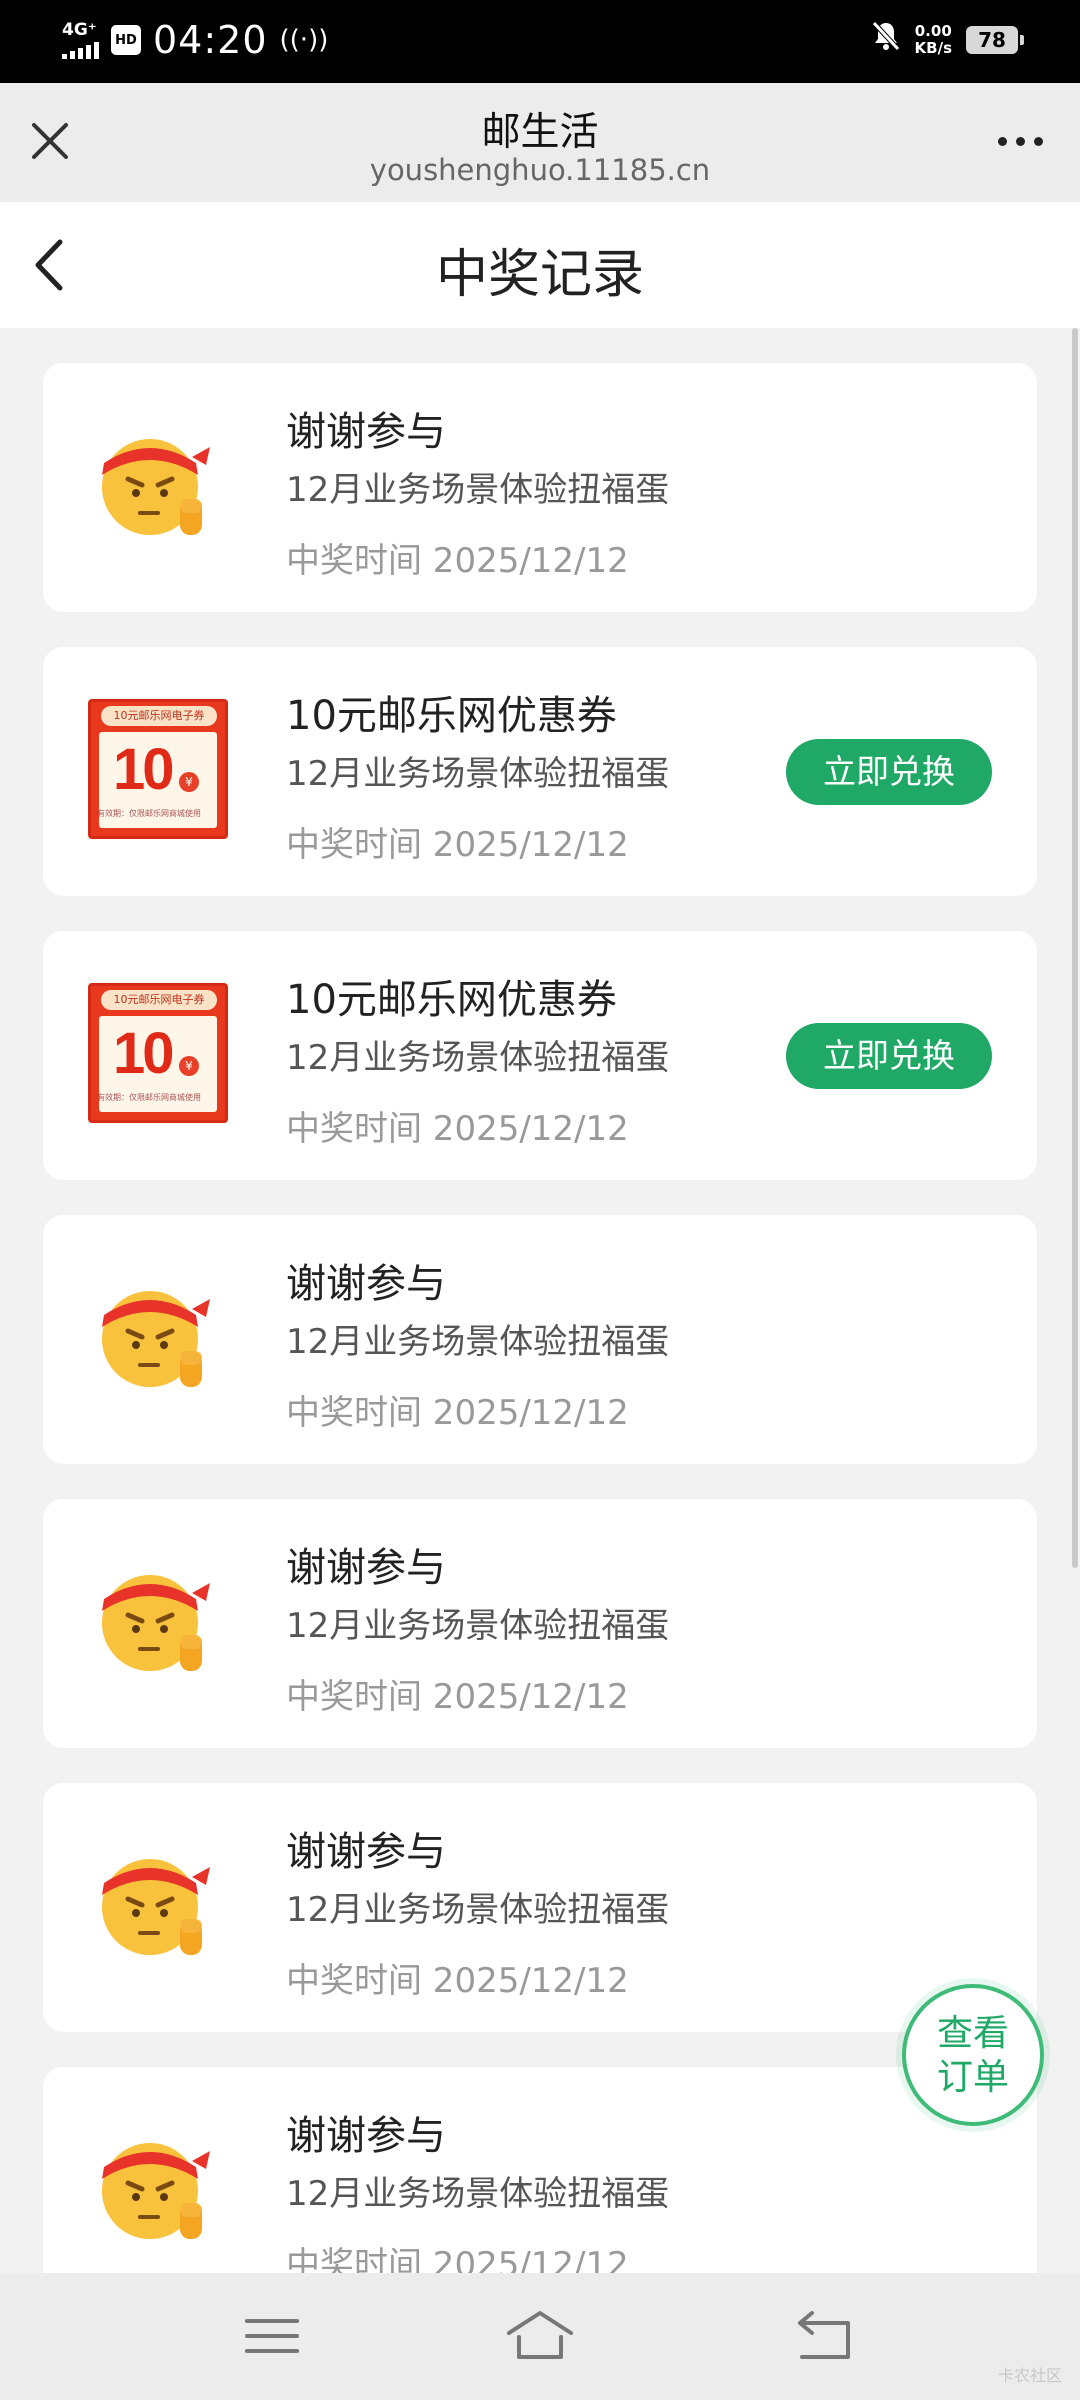  I want to click on site-url: youshenghuo.11185.cn, so click(540, 170).